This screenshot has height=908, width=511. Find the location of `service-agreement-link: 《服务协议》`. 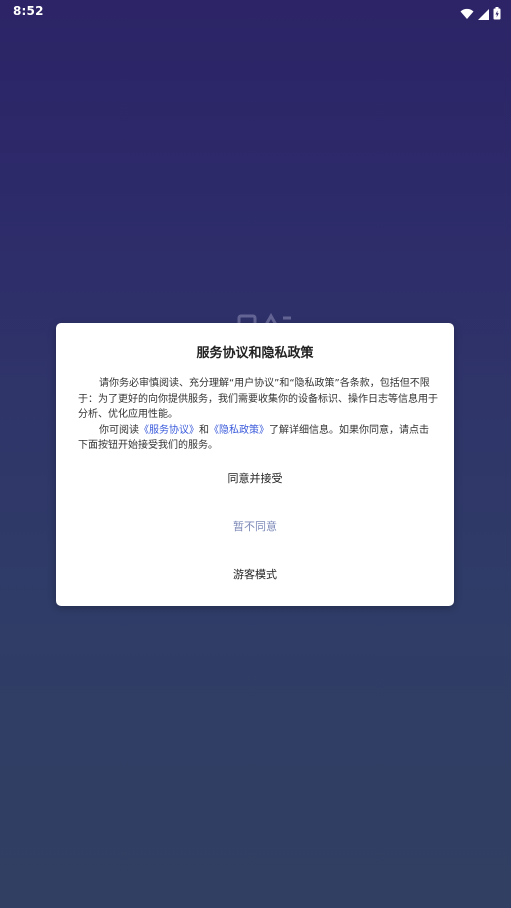

service-agreement-link: 《服务协议》 is located at coordinates (169, 430).